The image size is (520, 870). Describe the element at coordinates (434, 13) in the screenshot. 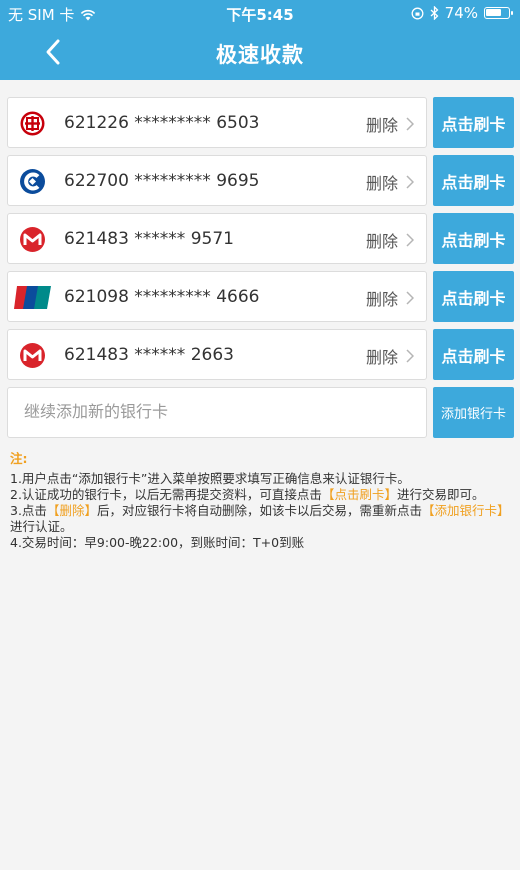

I see `bluetooth-icon` at that location.